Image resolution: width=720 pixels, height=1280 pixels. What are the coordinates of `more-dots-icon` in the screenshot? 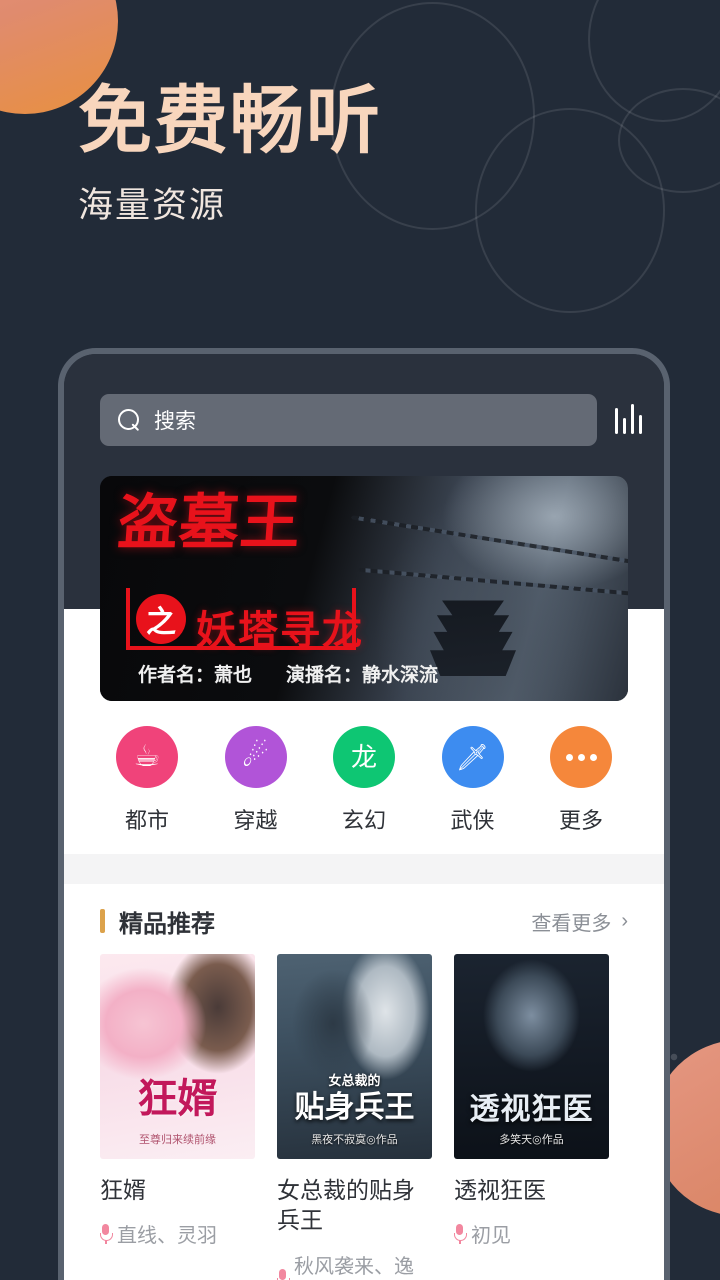 It's located at (581, 757).